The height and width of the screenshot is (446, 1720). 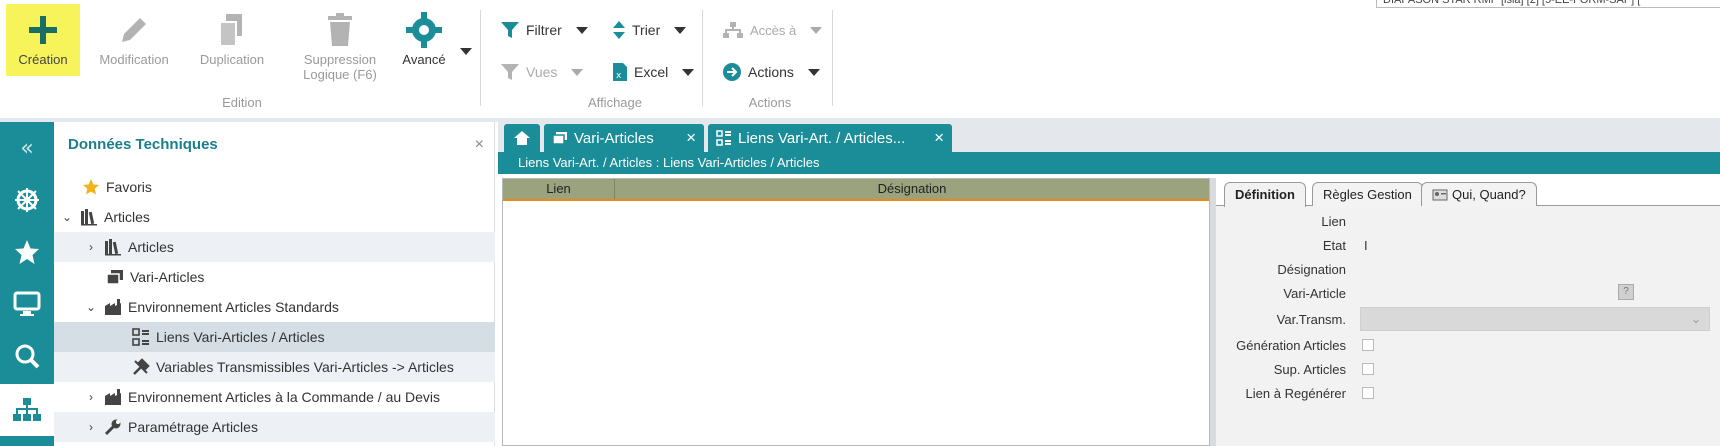 What do you see at coordinates (1367, 194) in the screenshot?
I see `tab-regles-gestion: Règles Gestion` at bounding box center [1367, 194].